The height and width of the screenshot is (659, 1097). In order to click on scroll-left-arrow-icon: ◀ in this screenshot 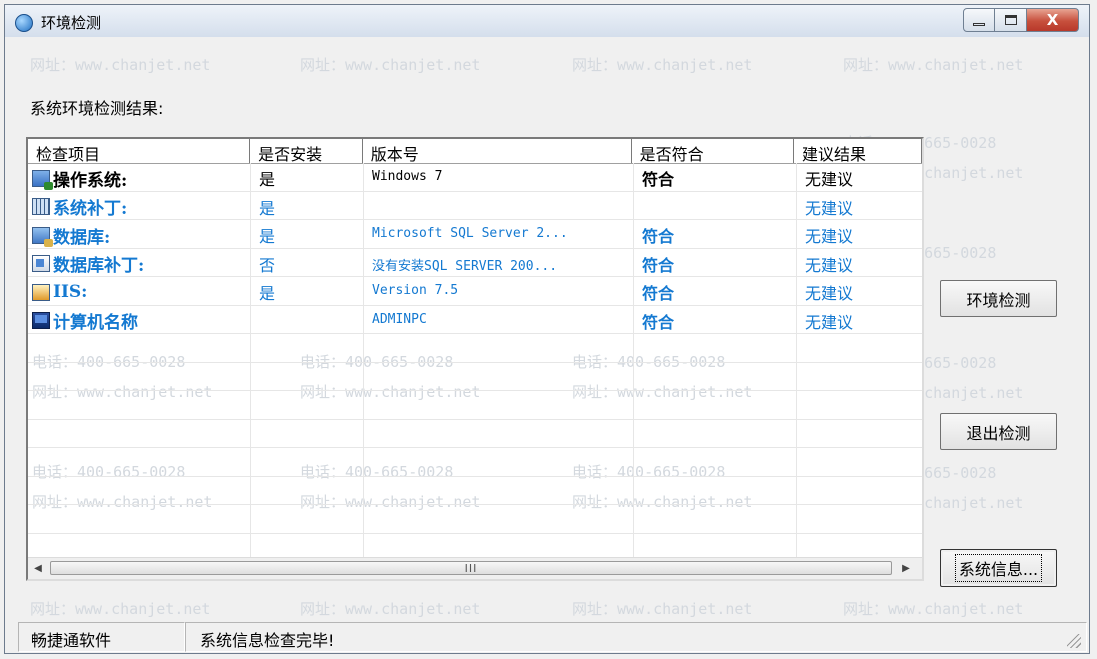, I will do `click(38, 568)`.